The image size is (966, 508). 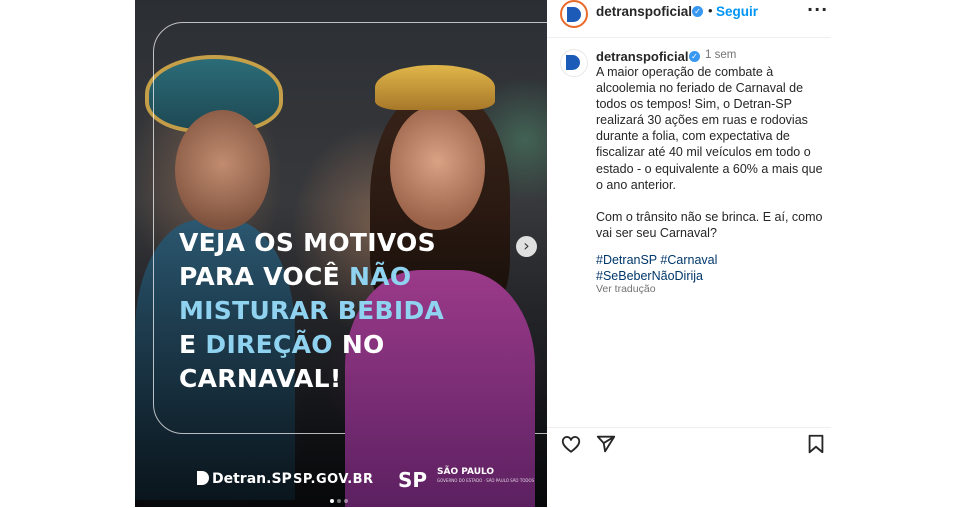 I want to click on see-translation-link: Ver tradução, so click(x=626, y=289).